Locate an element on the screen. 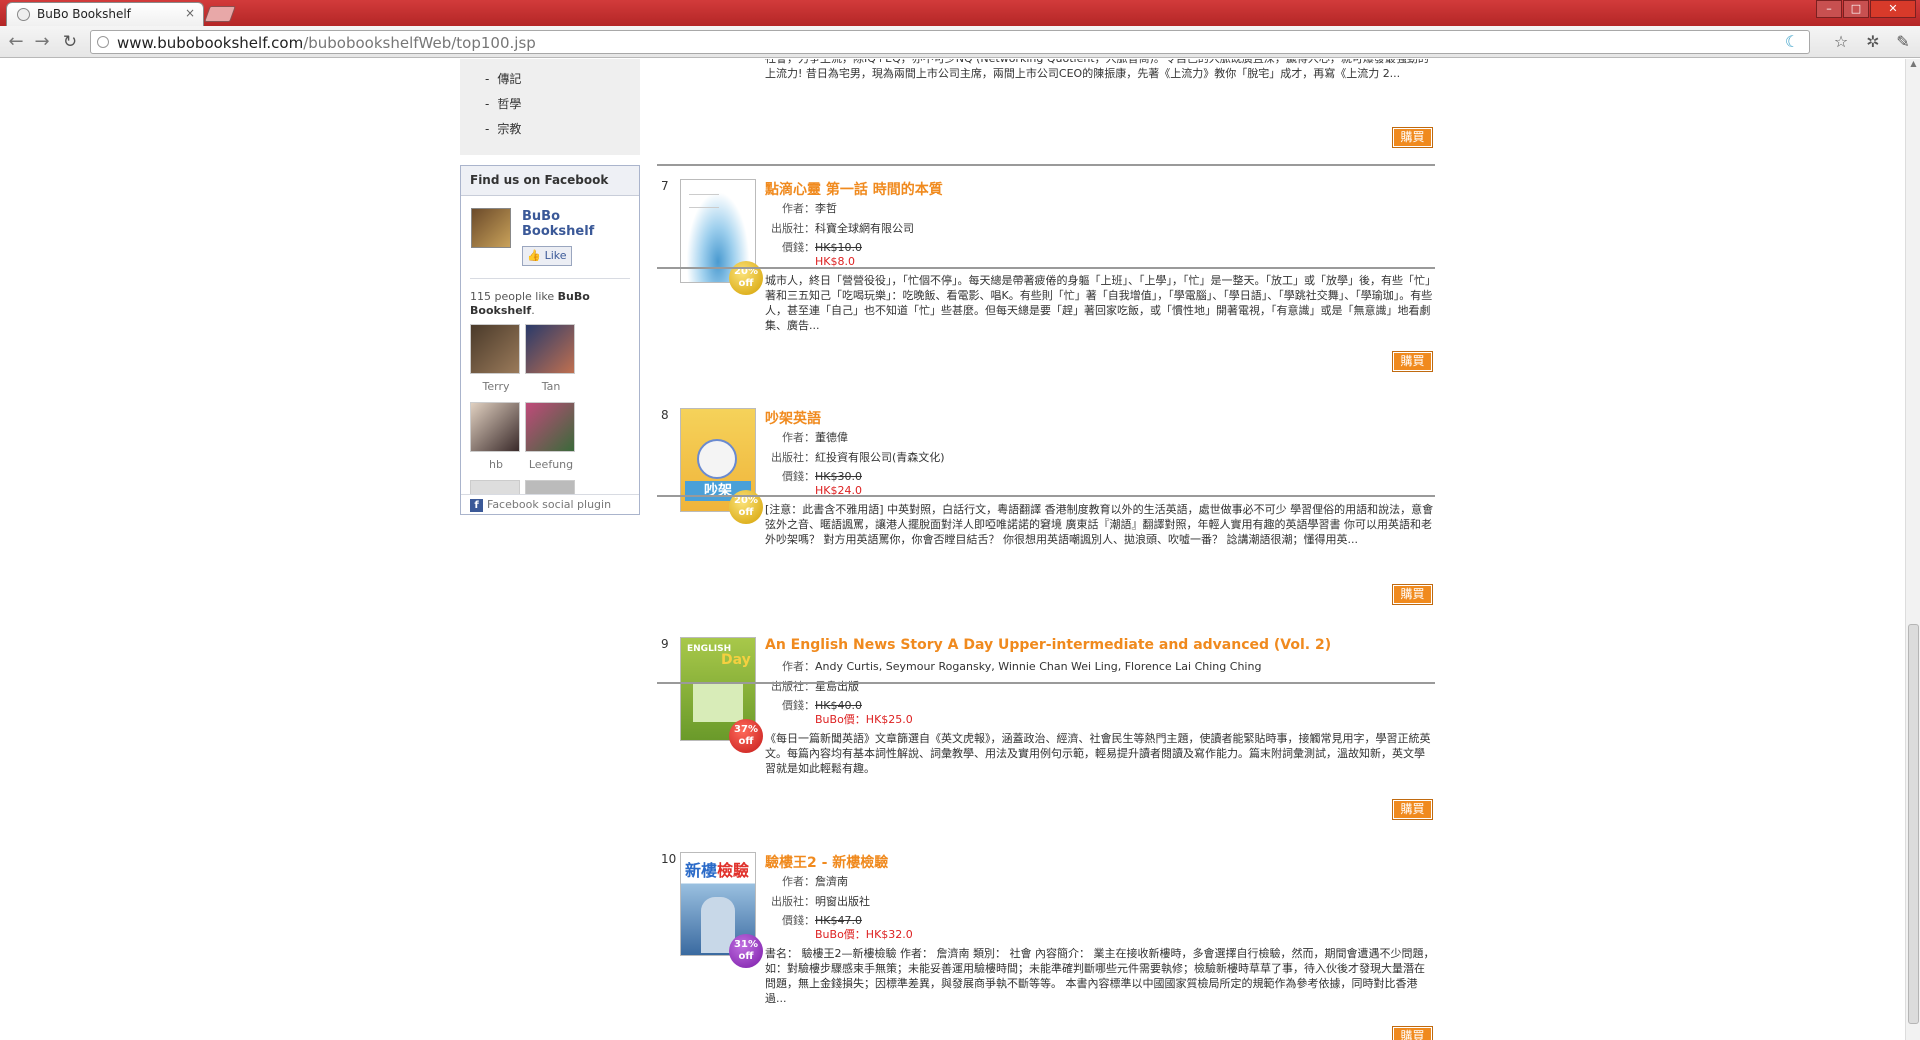 The image size is (1920, 1040). minimize-icon: – is located at coordinates (1829, 9).